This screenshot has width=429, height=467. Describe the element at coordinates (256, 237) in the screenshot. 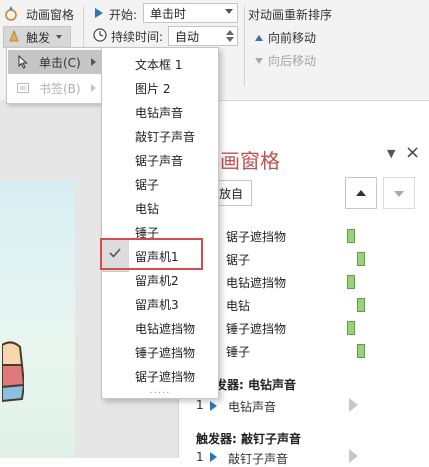

I see `list-item-label: 锯子遮挡物` at that location.